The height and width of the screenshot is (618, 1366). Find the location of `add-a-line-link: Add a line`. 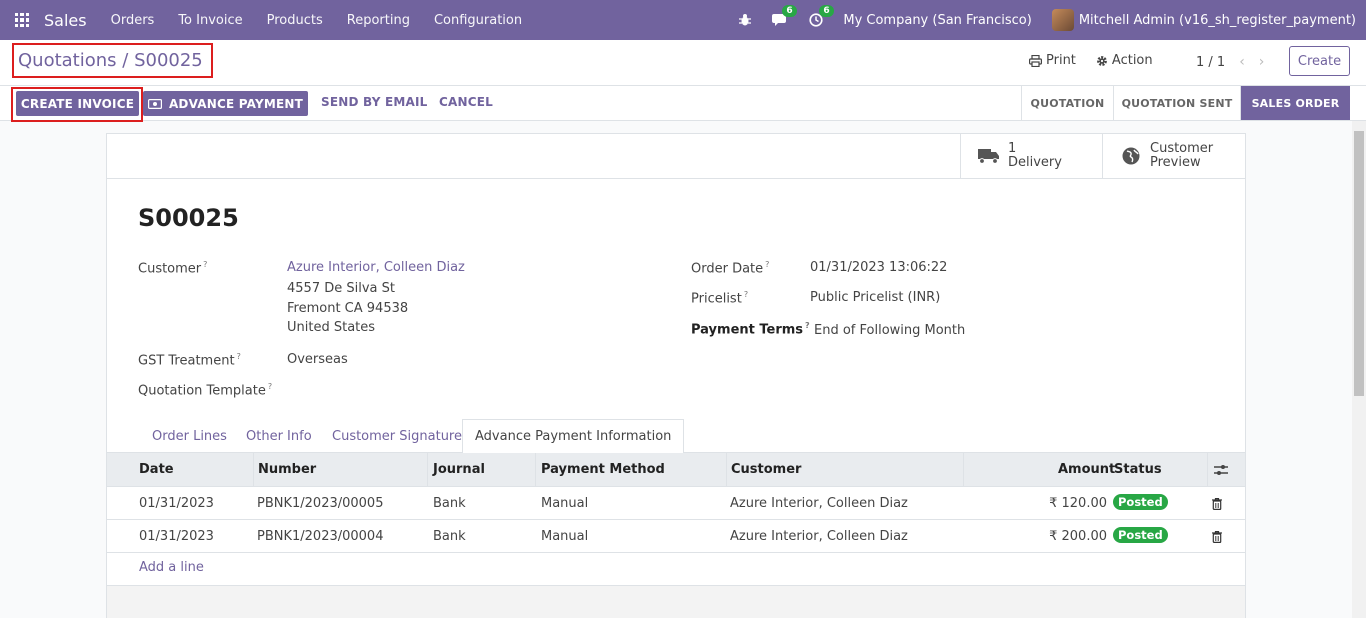

add-a-line-link: Add a line is located at coordinates (171, 567).